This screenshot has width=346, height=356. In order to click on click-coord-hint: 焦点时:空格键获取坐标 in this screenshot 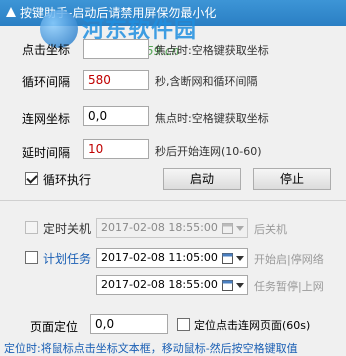, I will do `click(212, 50)`.